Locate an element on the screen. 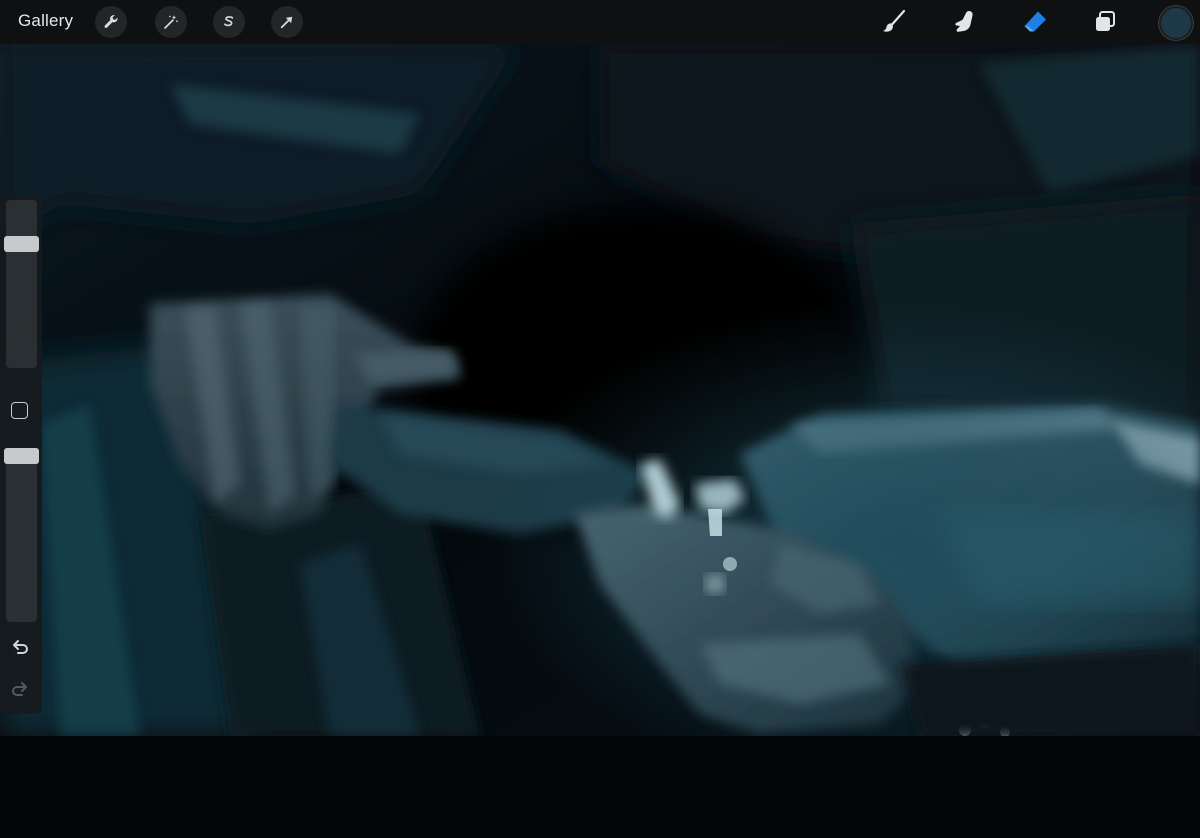 The height and width of the screenshot is (838, 1200). top-toolbar: Gallery is located at coordinates (600, 22).